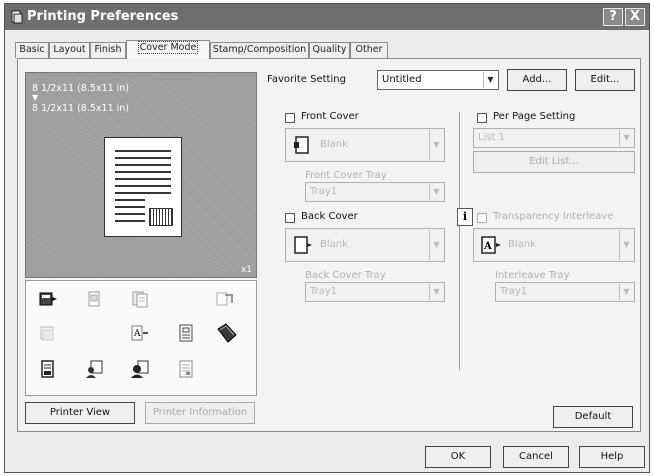 This screenshot has height=476, width=654. Describe the element at coordinates (140, 299) in the screenshot. I see `duplex-unit-icon` at that location.